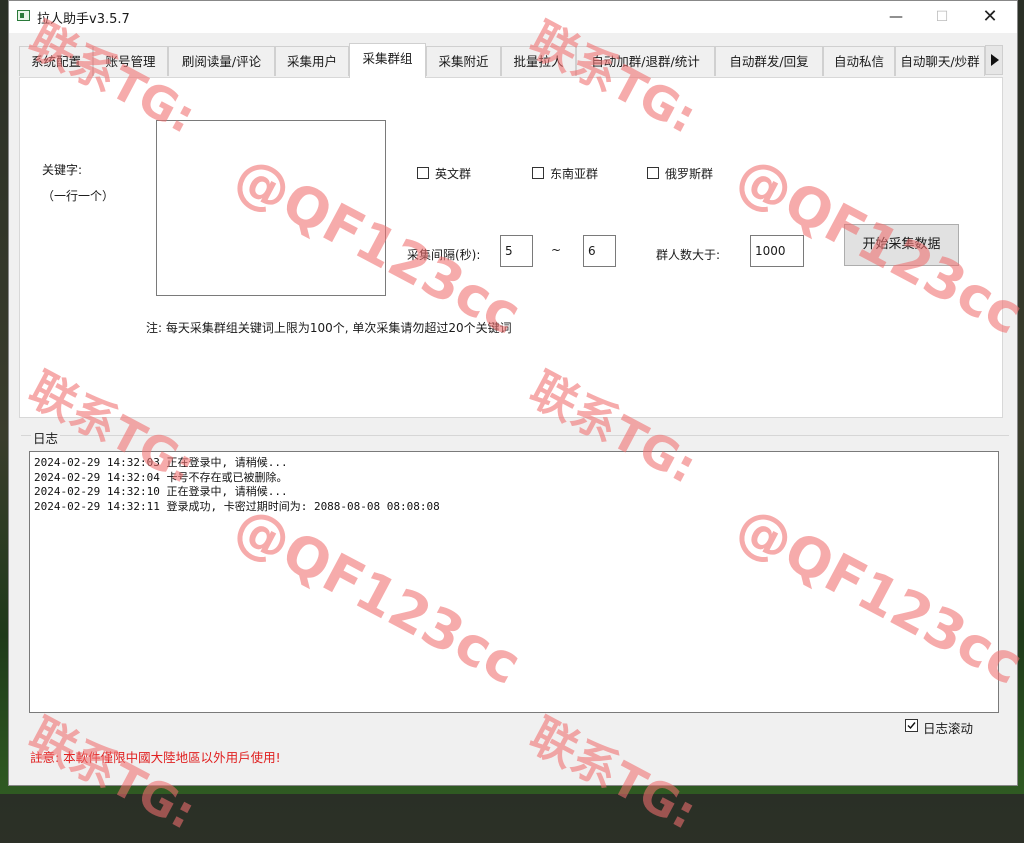 Image resolution: width=1024 pixels, height=843 pixels. Describe the element at coordinates (574, 174) in the screenshot. I see `checkbox-label-sea: 东南亚群` at that location.